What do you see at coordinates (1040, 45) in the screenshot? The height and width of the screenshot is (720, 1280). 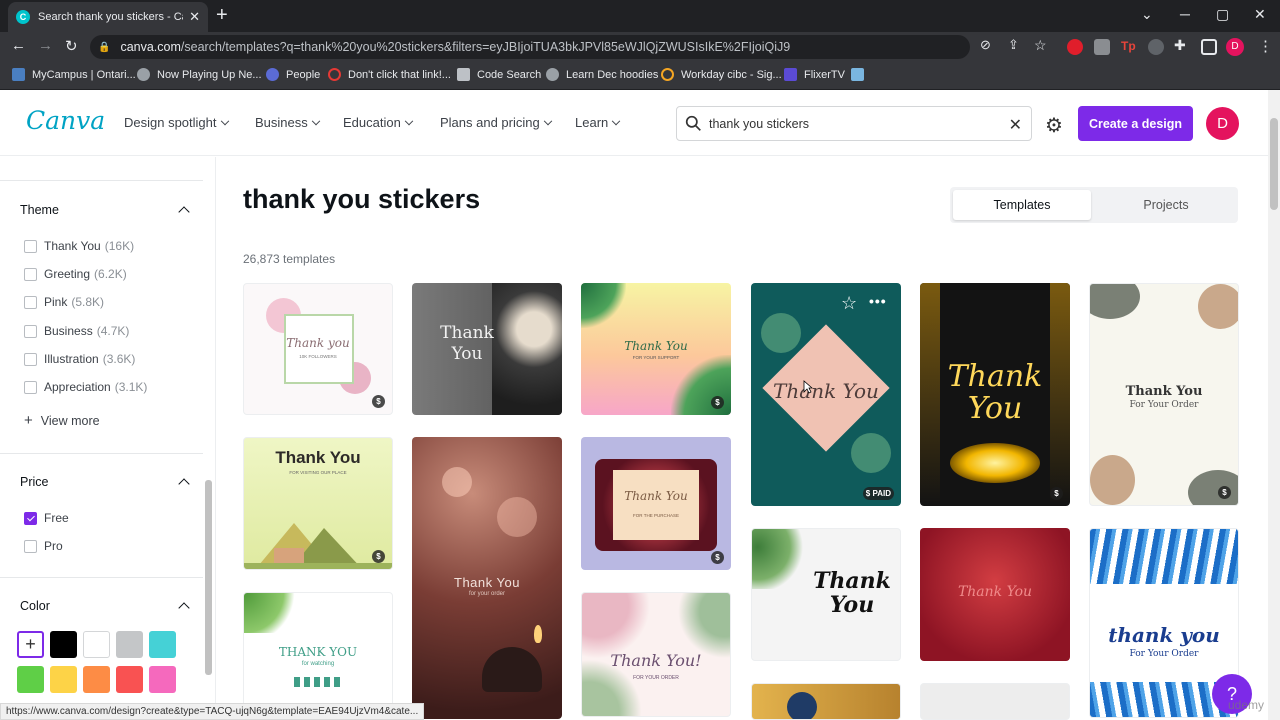 I see `bookmark-star-icon: ☆` at bounding box center [1040, 45].